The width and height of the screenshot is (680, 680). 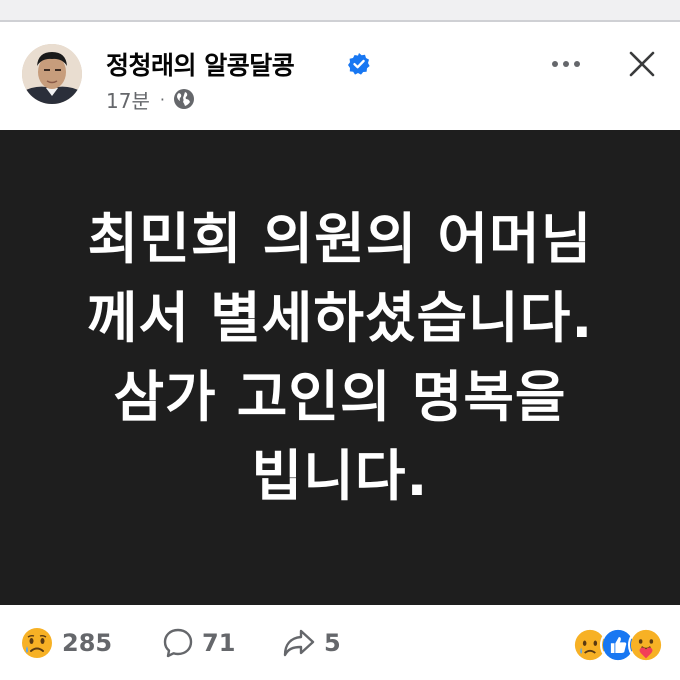 What do you see at coordinates (340, 239) in the screenshot?
I see `post-image-line: 최민희 의원의 어머님` at bounding box center [340, 239].